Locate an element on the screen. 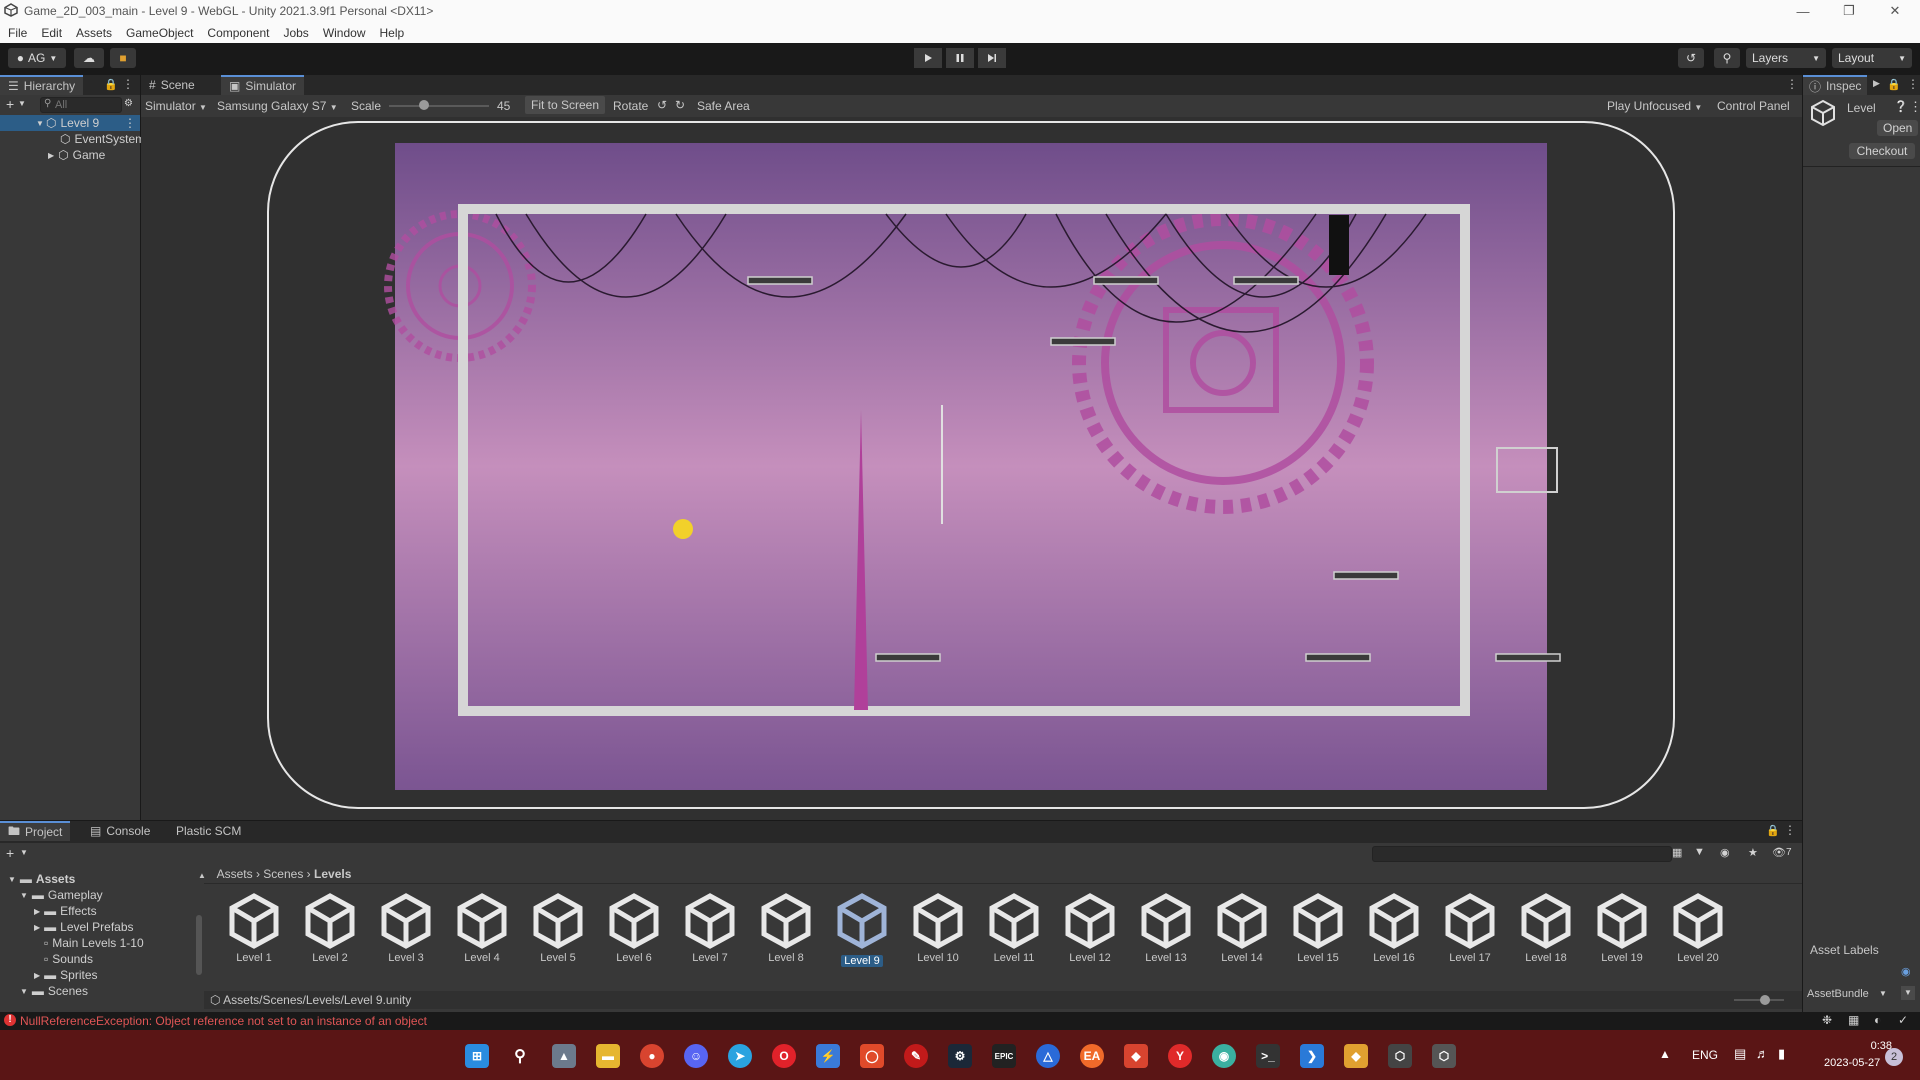 This screenshot has width=1920, height=1080. app-icon: ✎ is located at coordinates (916, 1056).